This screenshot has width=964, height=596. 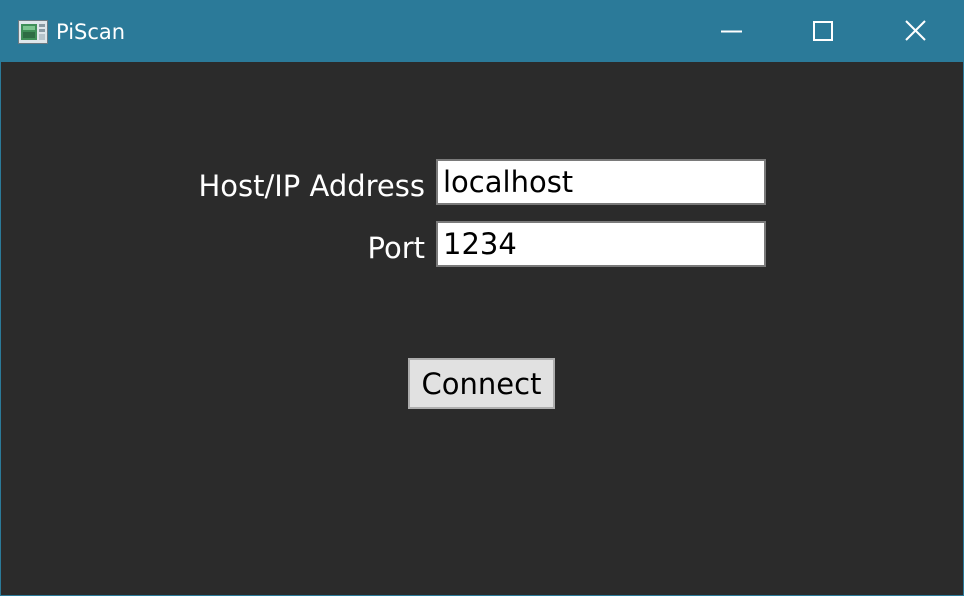 What do you see at coordinates (33, 32) in the screenshot?
I see `app-icon` at bounding box center [33, 32].